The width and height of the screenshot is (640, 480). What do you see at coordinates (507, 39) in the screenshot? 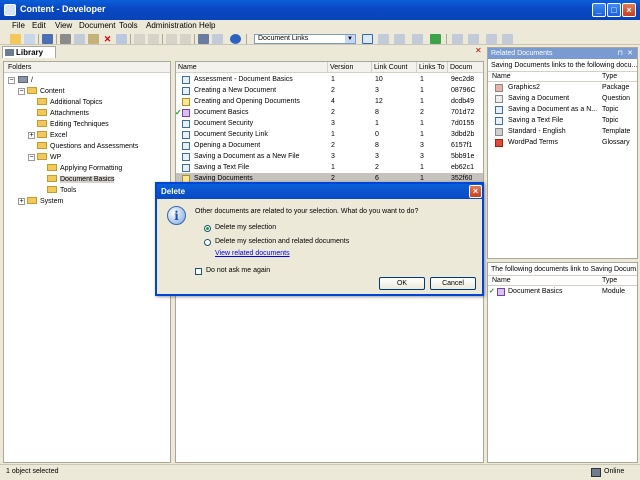
I see `publish-icon` at bounding box center [507, 39].